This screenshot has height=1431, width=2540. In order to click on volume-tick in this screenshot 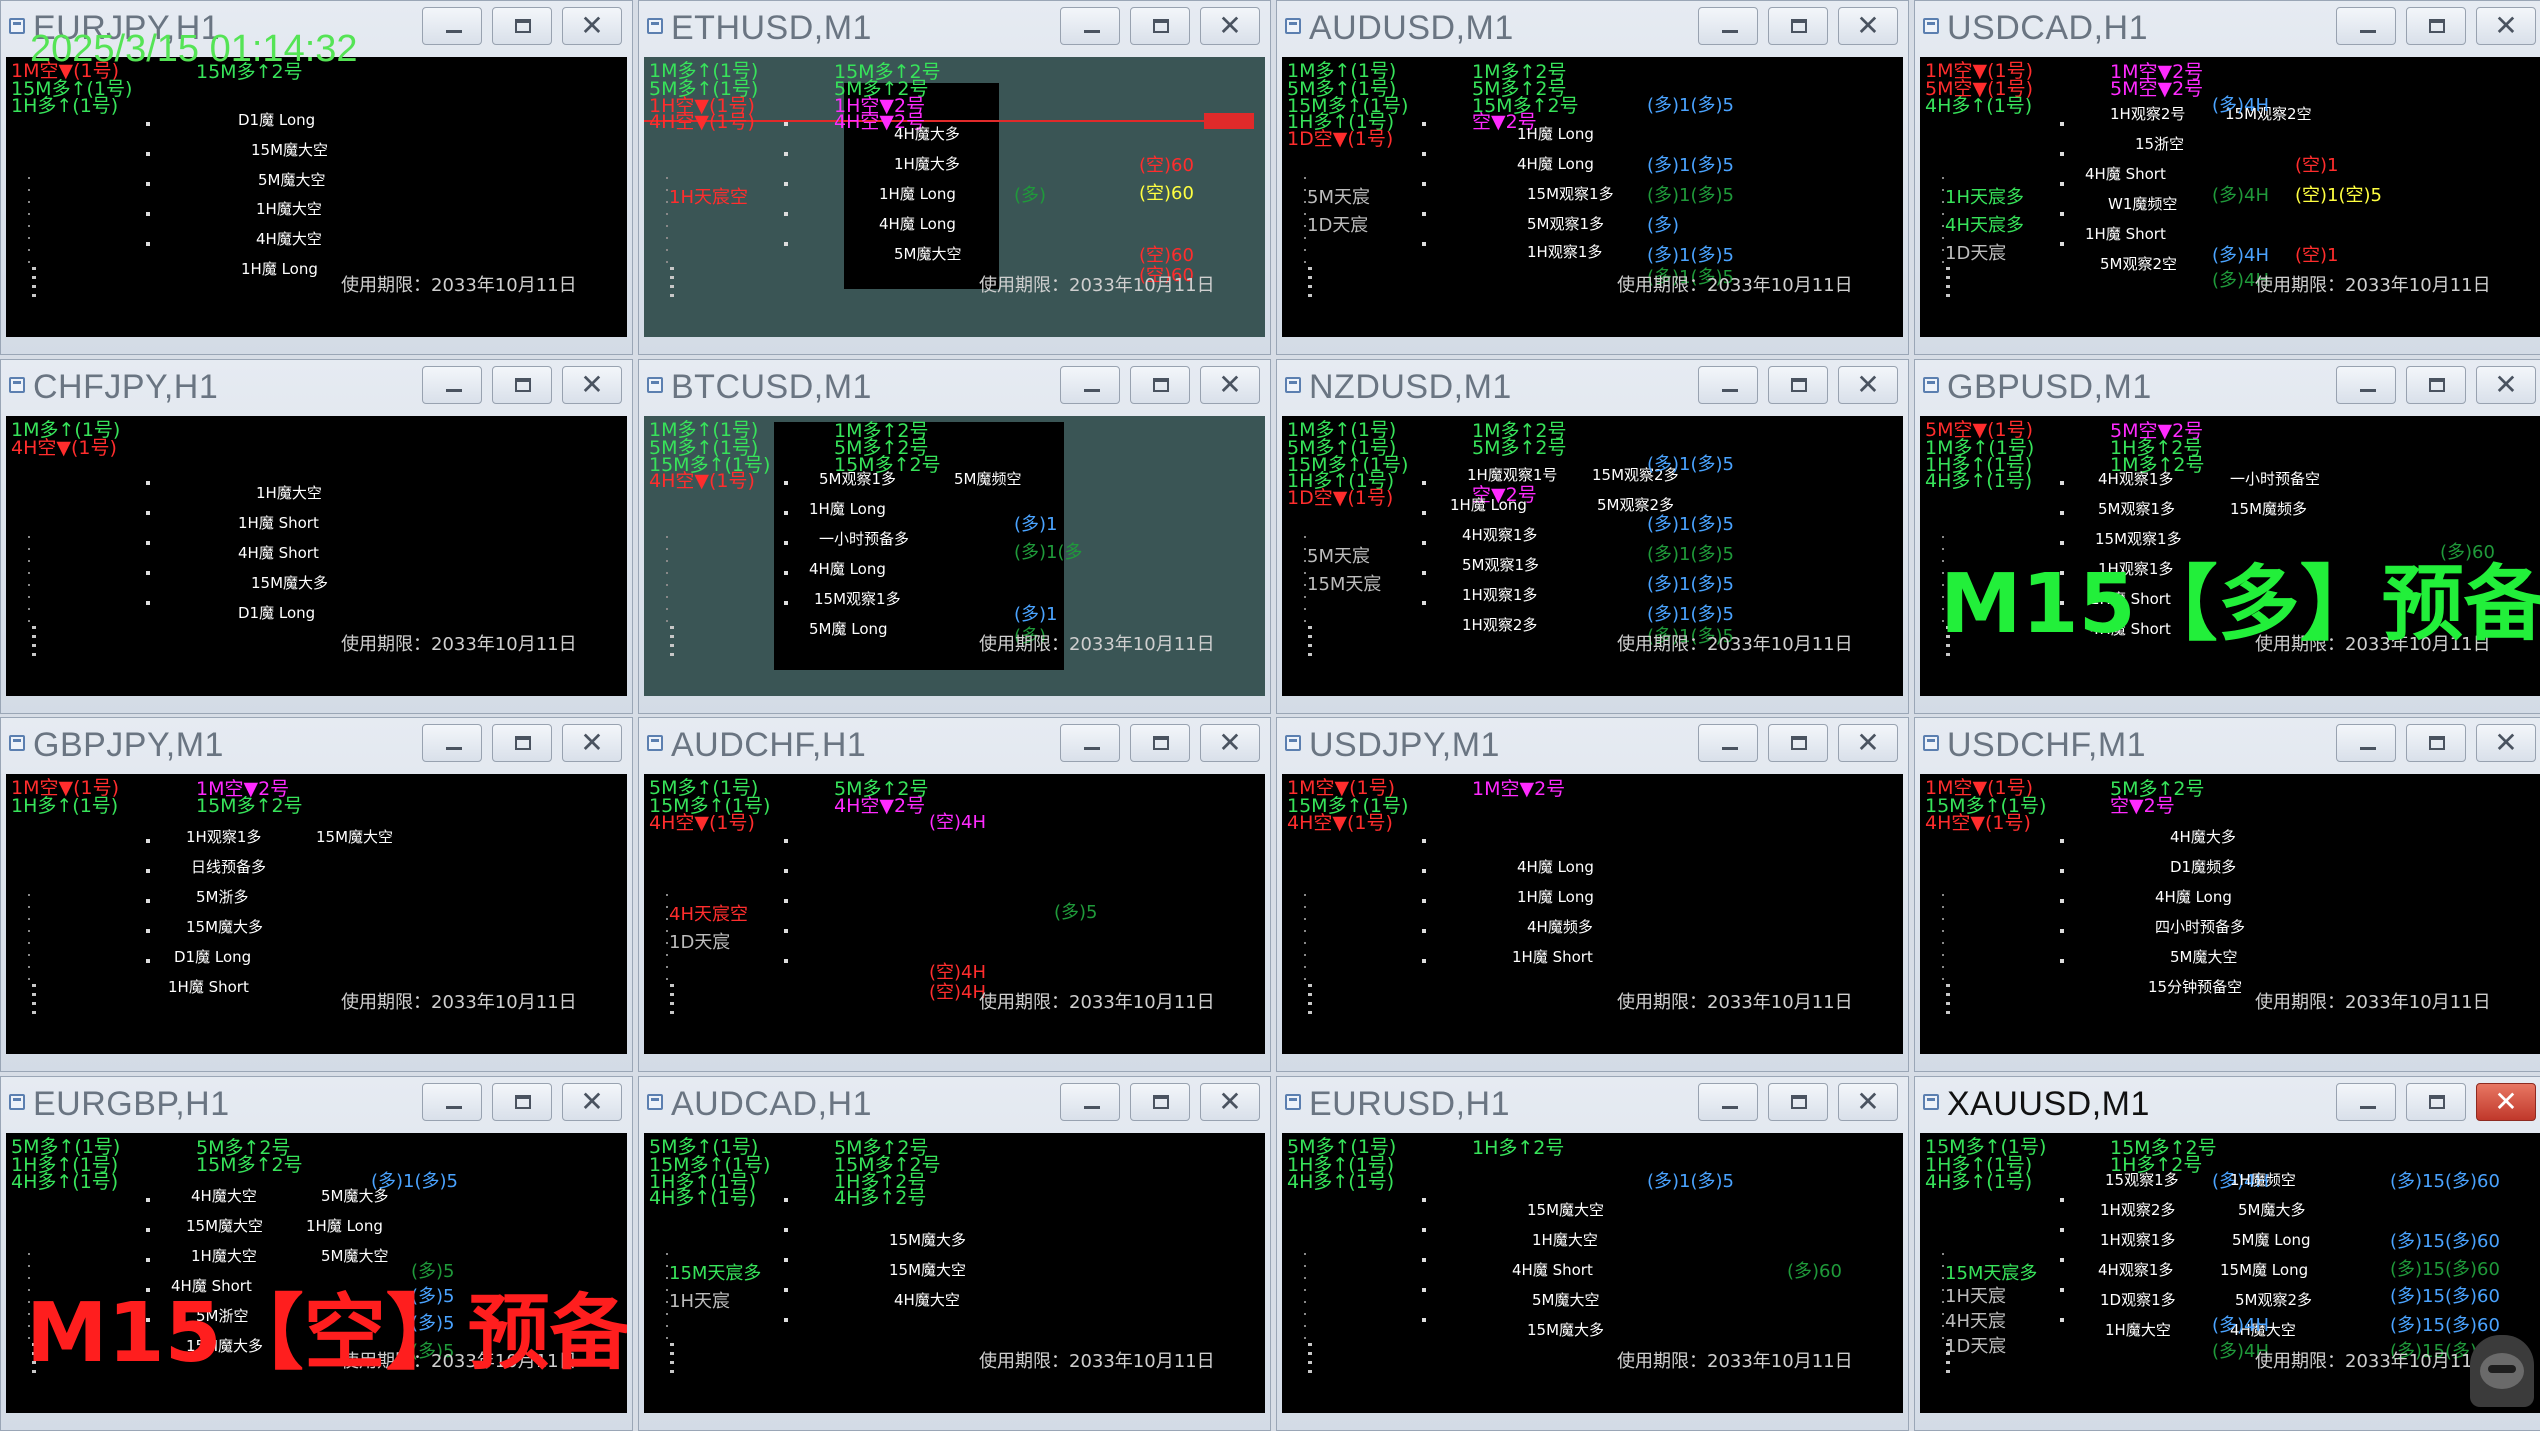, I will do `click(1310, 1371)`.